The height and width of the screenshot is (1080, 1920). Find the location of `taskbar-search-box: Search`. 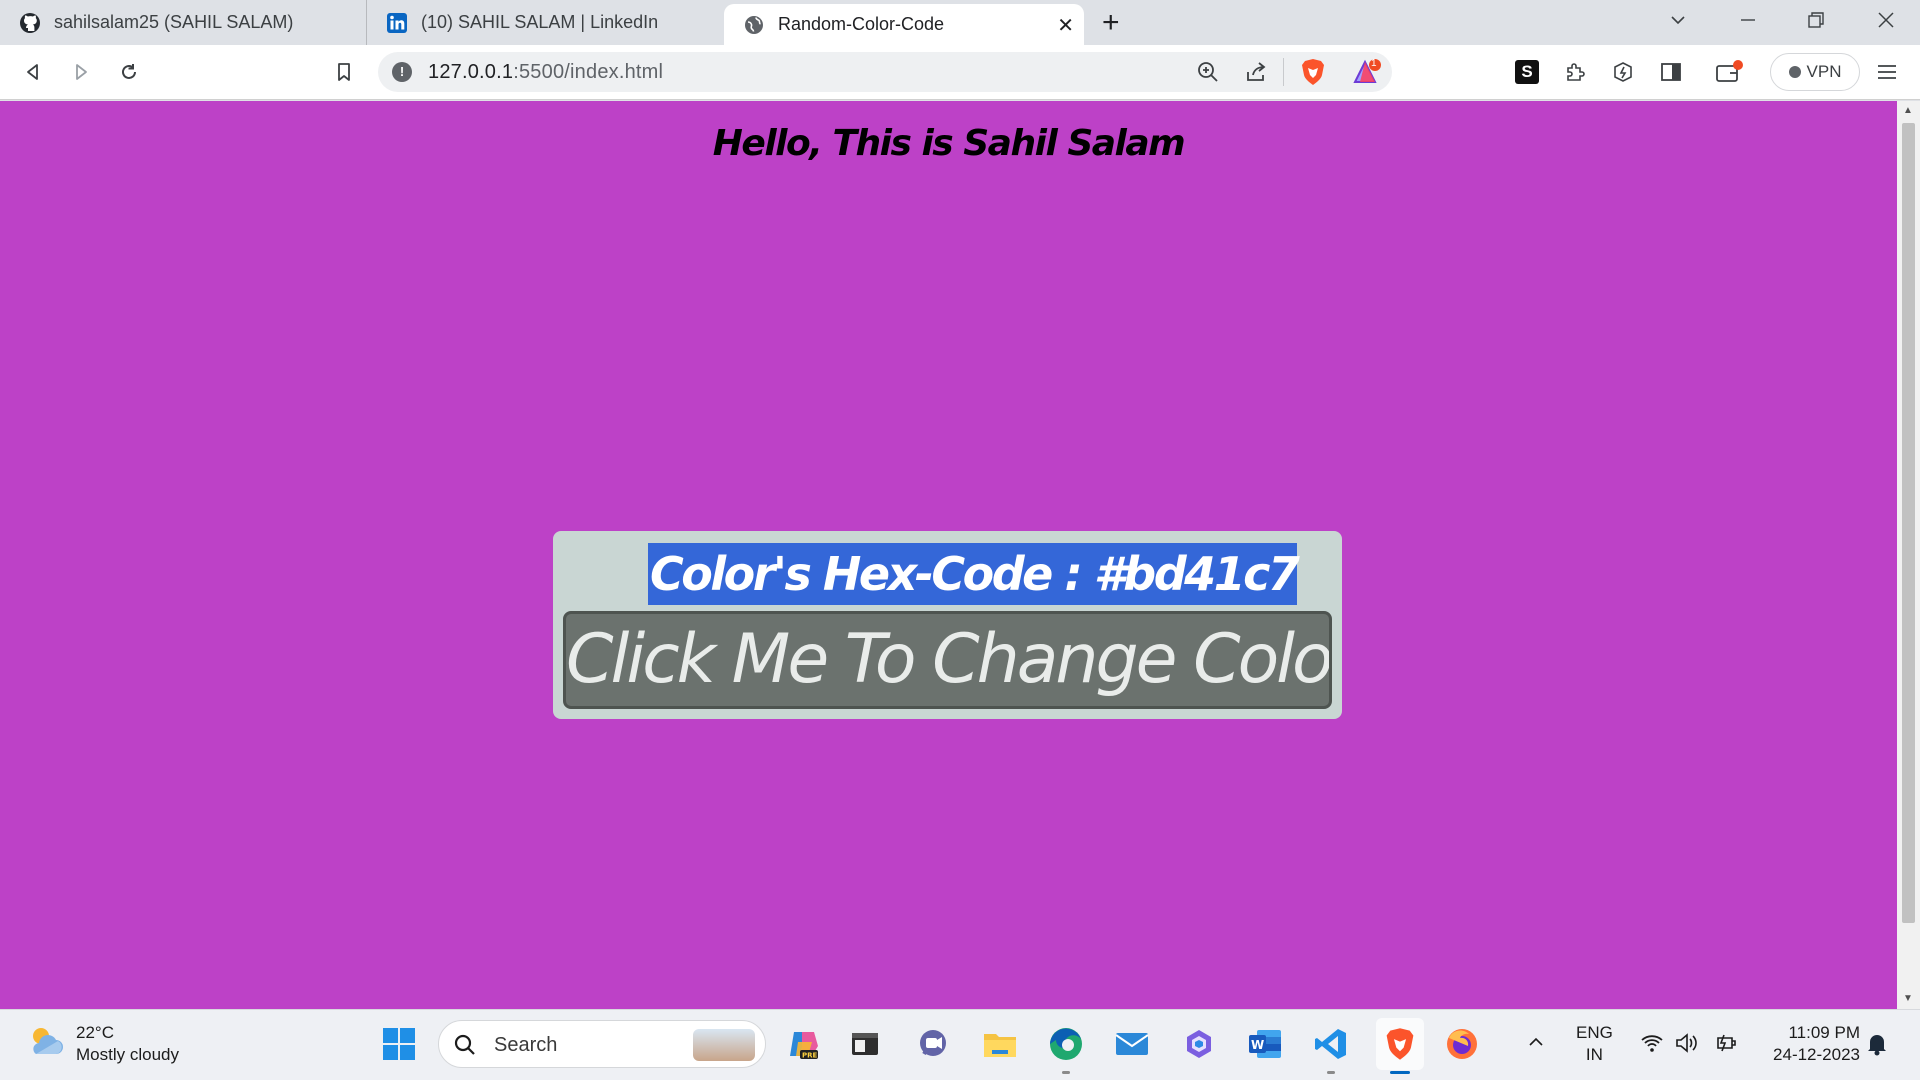

taskbar-search-box: Search is located at coordinates (602, 1044).